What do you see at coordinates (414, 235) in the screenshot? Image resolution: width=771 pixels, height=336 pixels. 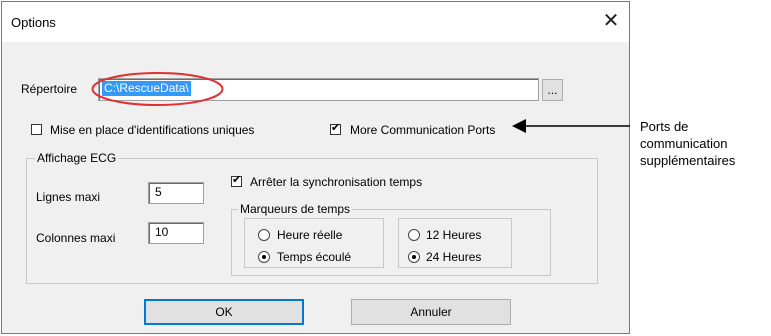 I see `12h-radio` at bounding box center [414, 235].